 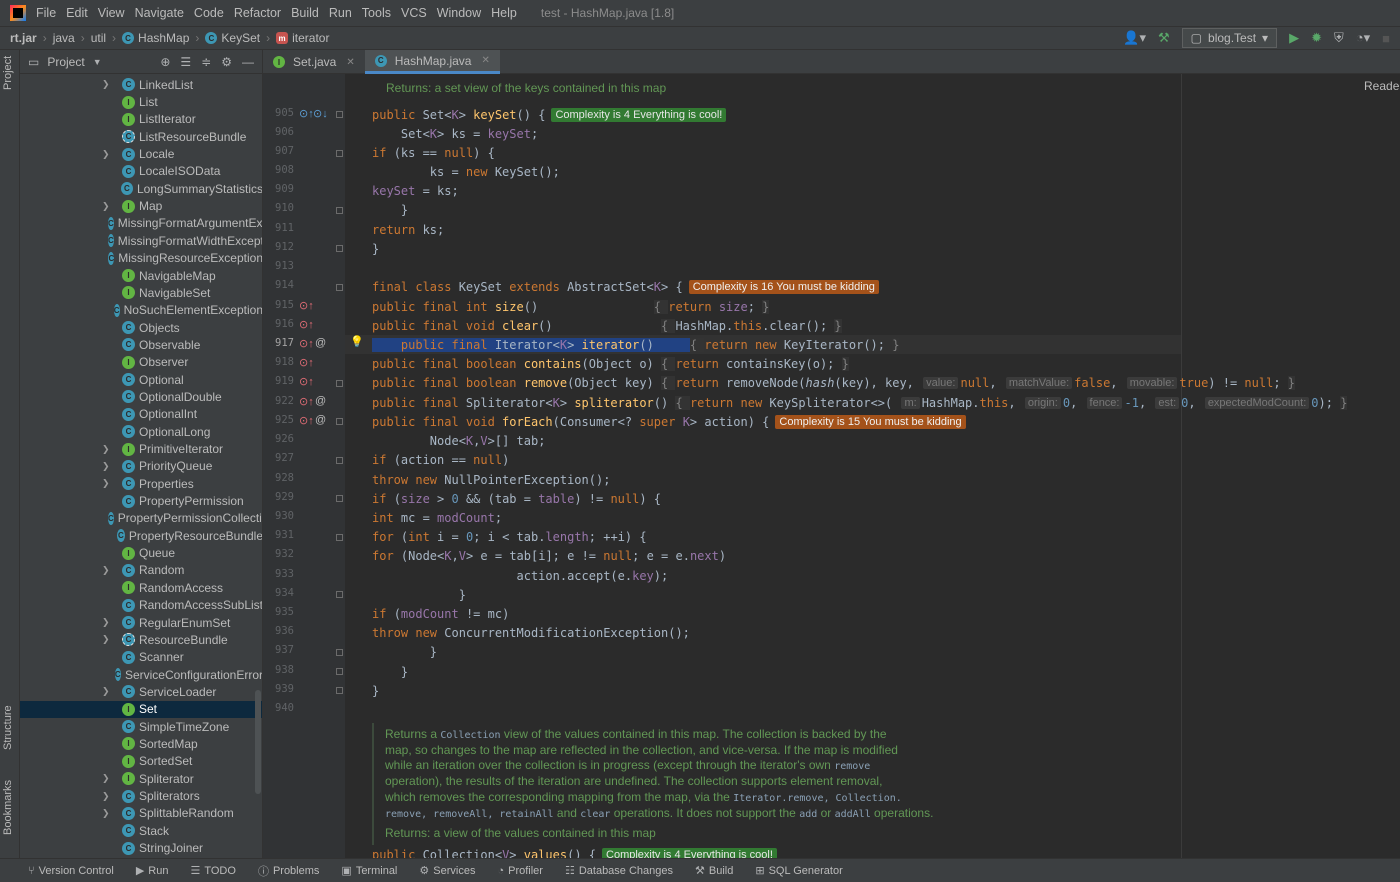 What do you see at coordinates (375, 690) in the screenshot?
I see `code-line-939: }` at bounding box center [375, 690].